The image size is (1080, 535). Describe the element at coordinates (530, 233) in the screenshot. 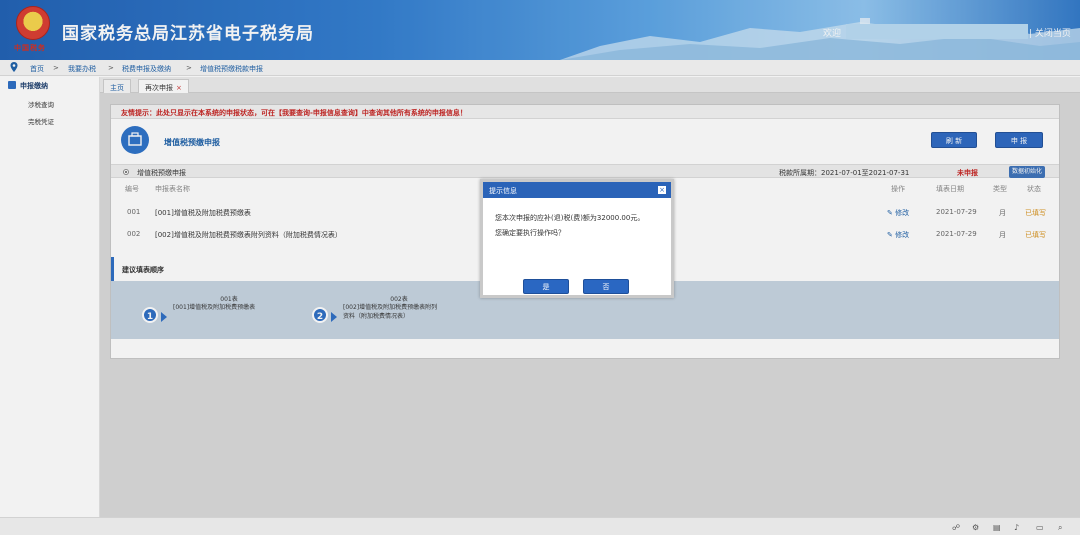

I see `dialog-message-confirm: 您确定要执行操作吗？` at that location.